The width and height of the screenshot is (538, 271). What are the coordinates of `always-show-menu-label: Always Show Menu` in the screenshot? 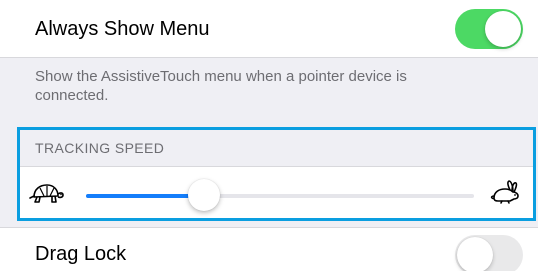 It's located at (122, 29).